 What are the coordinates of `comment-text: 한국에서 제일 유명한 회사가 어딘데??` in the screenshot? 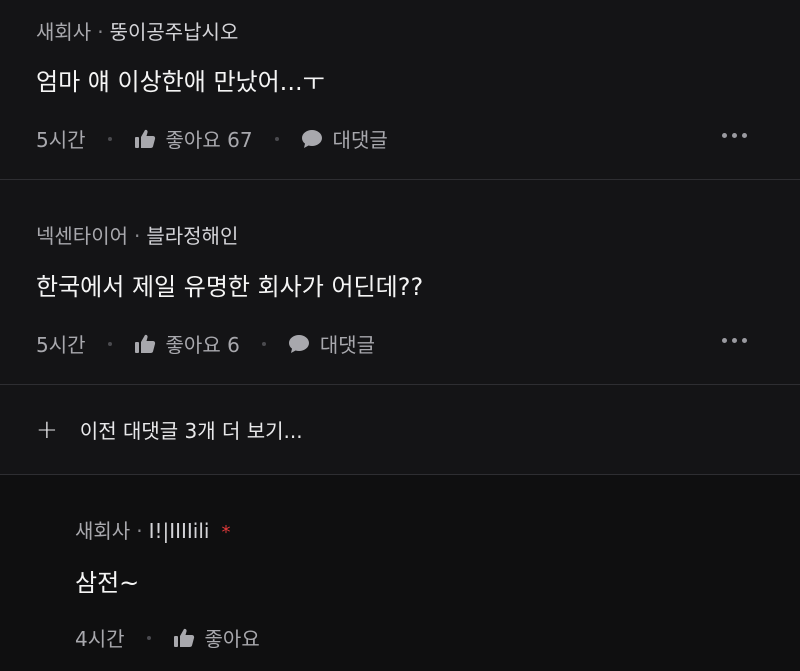 It's located at (230, 287).